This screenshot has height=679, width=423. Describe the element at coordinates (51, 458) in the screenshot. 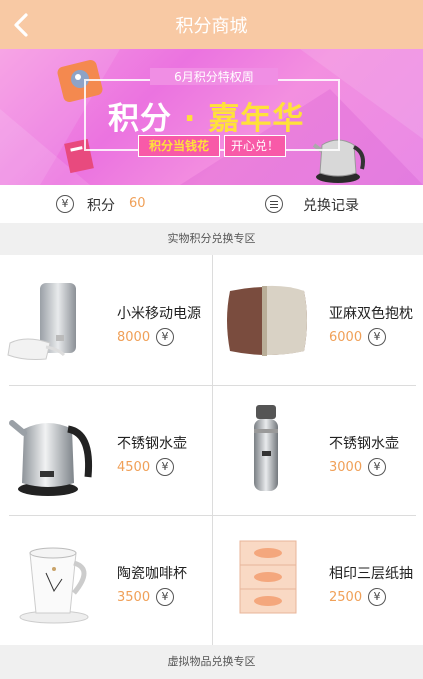

I see `electric-kettle-image` at that location.